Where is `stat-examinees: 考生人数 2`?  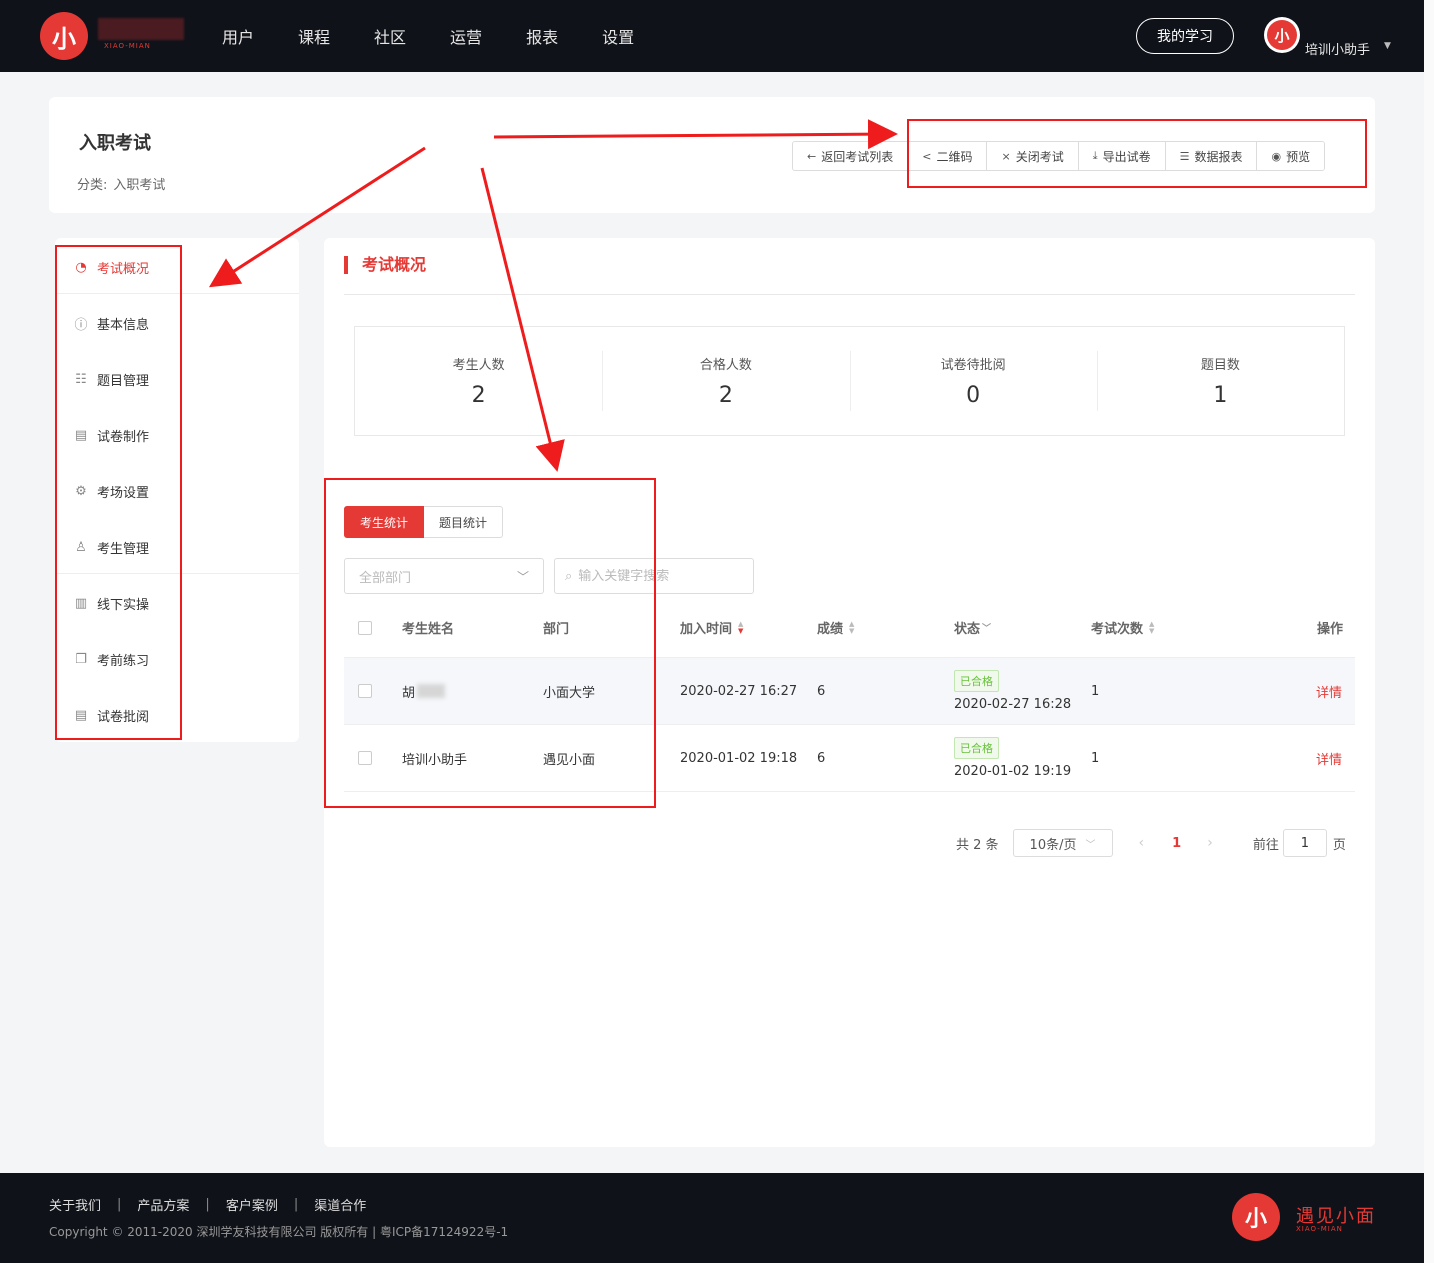 stat-examinees: 考生人数 2 is located at coordinates (478, 381).